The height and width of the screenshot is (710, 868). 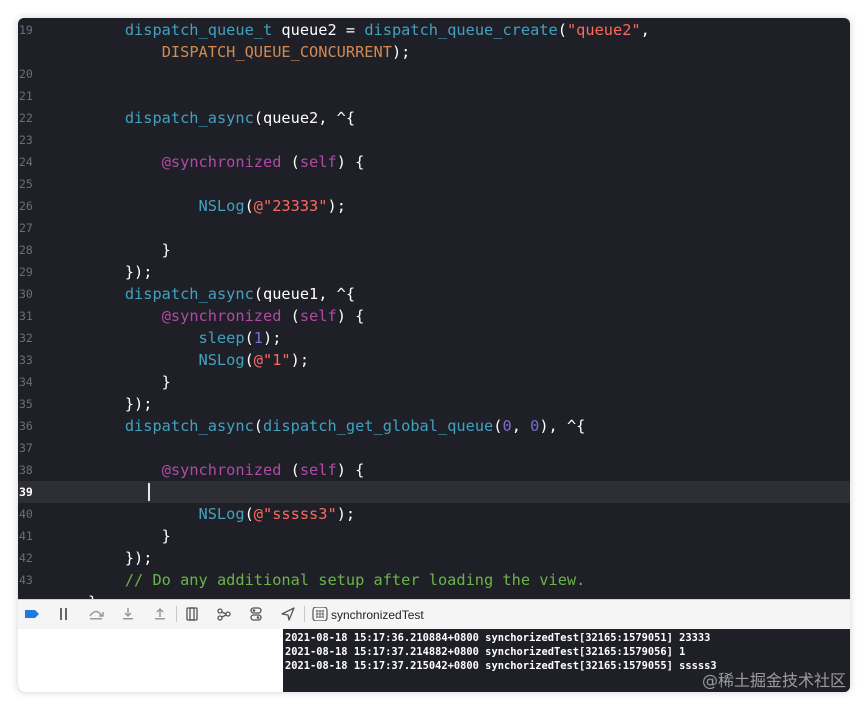 What do you see at coordinates (160, 614) in the screenshot?
I see `step-out-icon` at bounding box center [160, 614].